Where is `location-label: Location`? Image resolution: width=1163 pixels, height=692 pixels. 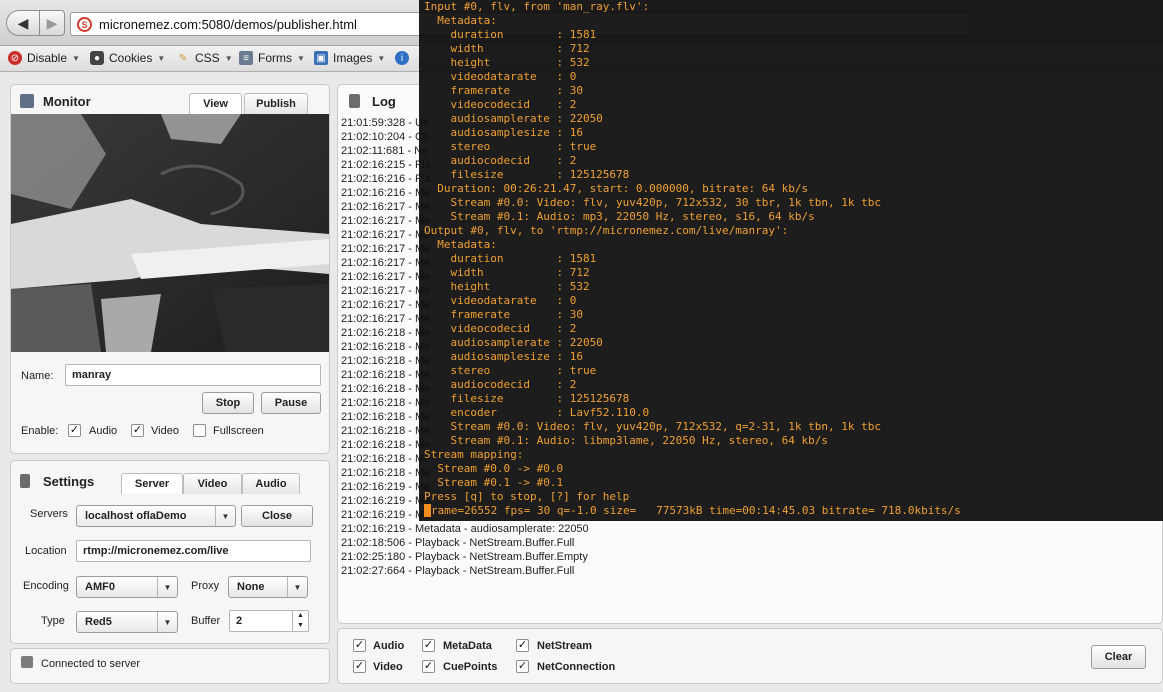 location-label: Location is located at coordinates (46, 551).